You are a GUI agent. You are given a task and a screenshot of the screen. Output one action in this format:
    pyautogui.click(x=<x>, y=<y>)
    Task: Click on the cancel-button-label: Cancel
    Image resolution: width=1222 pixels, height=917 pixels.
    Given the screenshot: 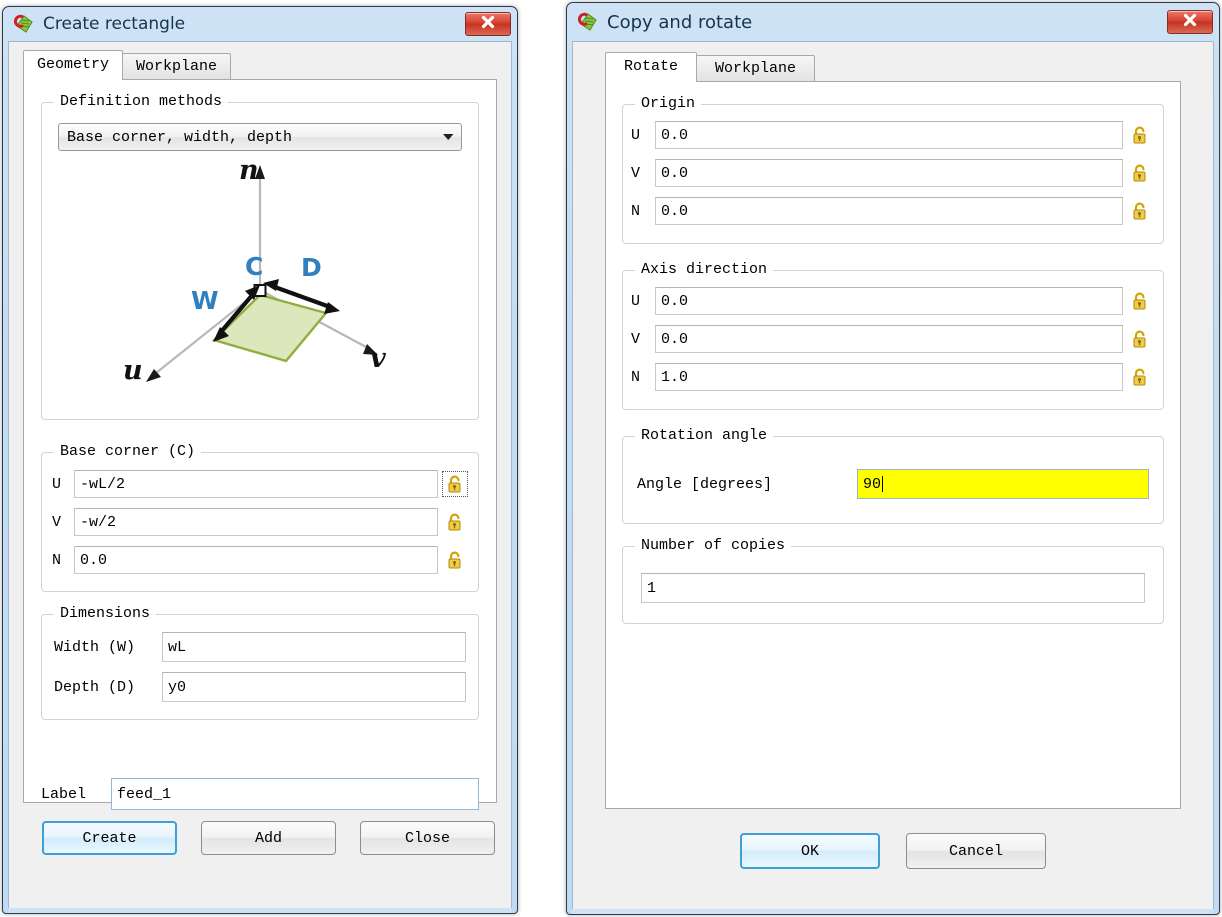 What is the action you would take?
    pyautogui.click(x=975, y=851)
    